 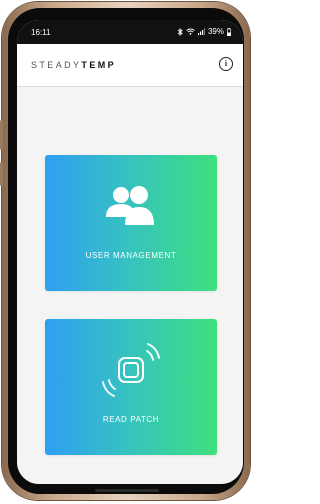 I want to click on status-time: 16:11, so click(x=41, y=32).